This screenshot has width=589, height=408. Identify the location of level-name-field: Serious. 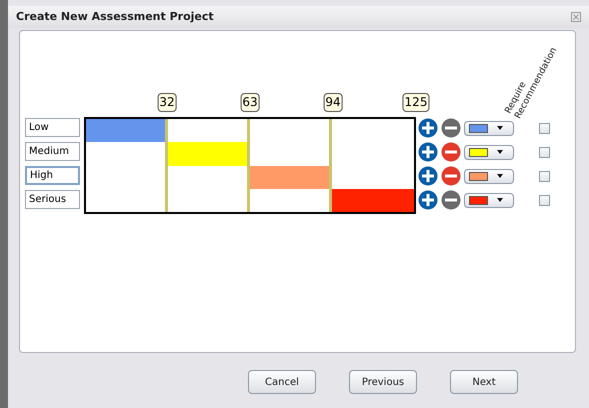
(52, 199).